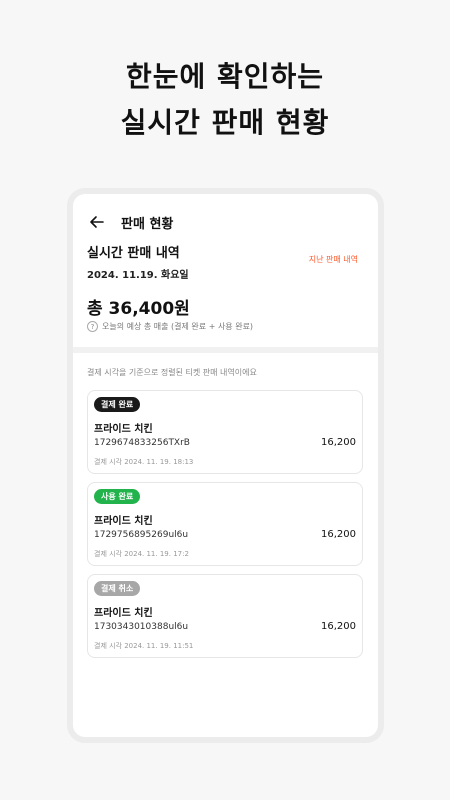  Describe the element at coordinates (117, 404) in the screenshot. I see `status-badge: 결제 완료` at that location.